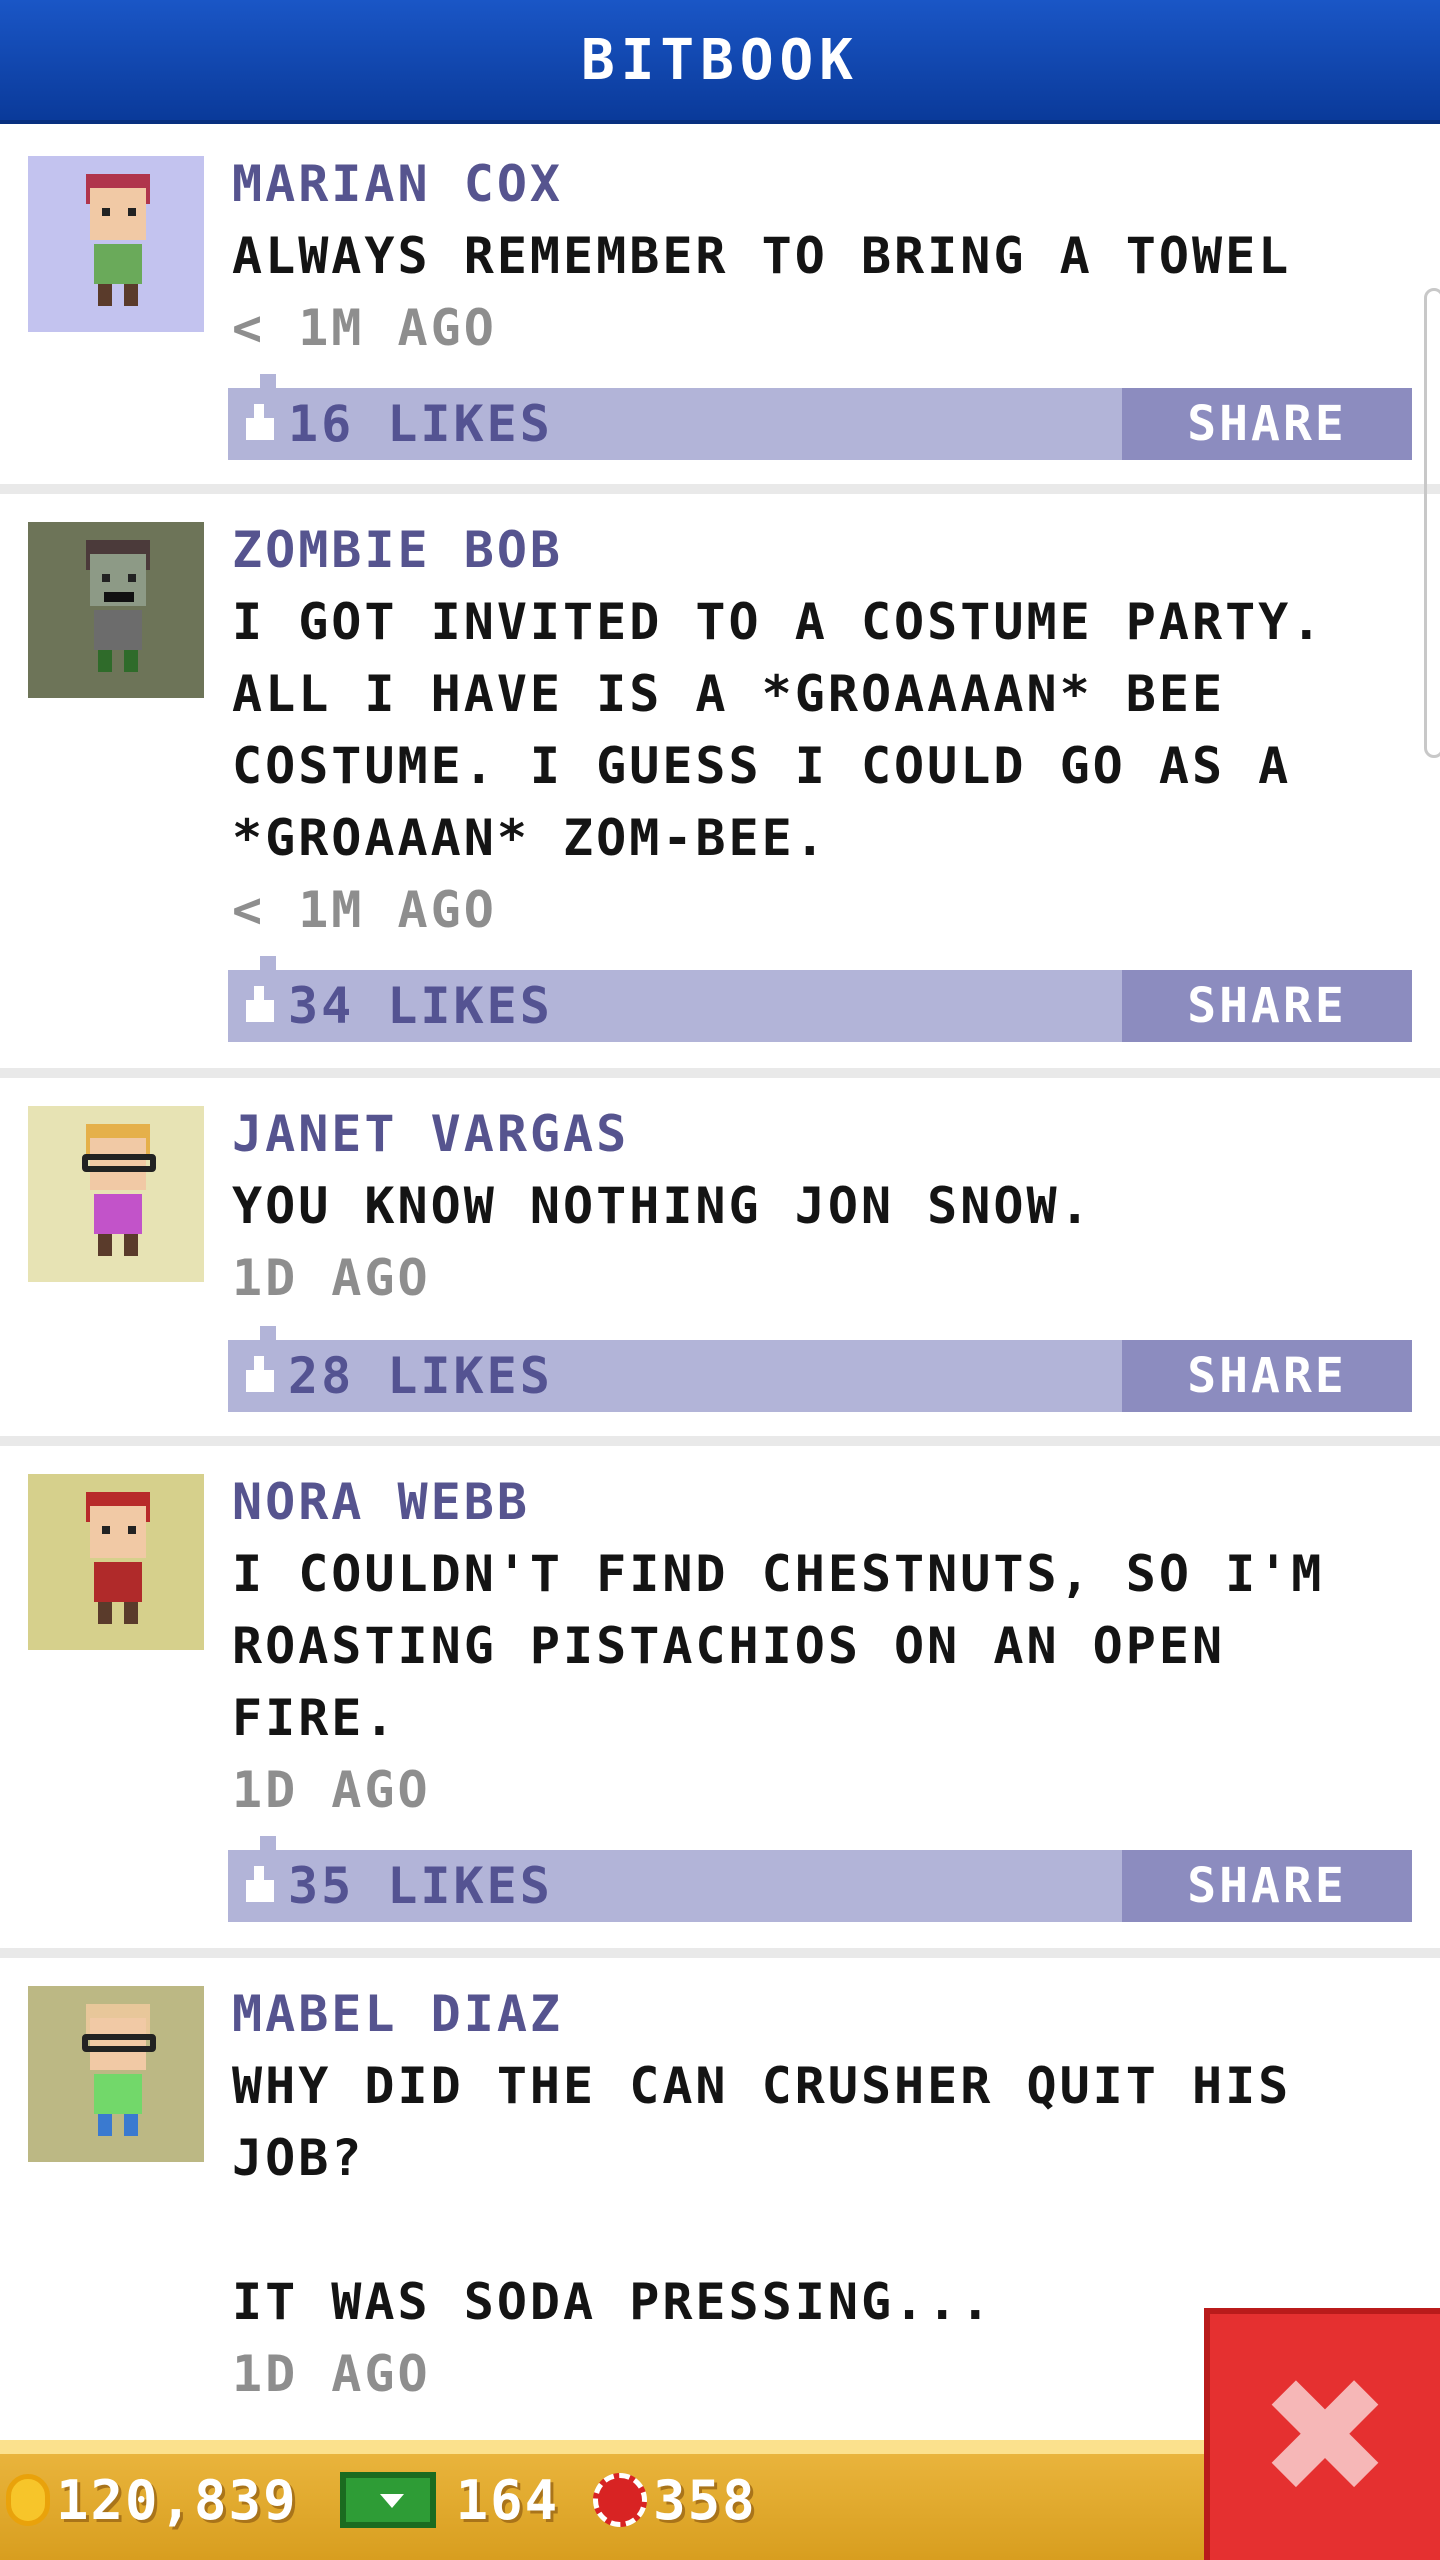 This screenshot has width=1440, height=2560. I want to click on likes-count: 28 LIKES, so click(420, 1376).